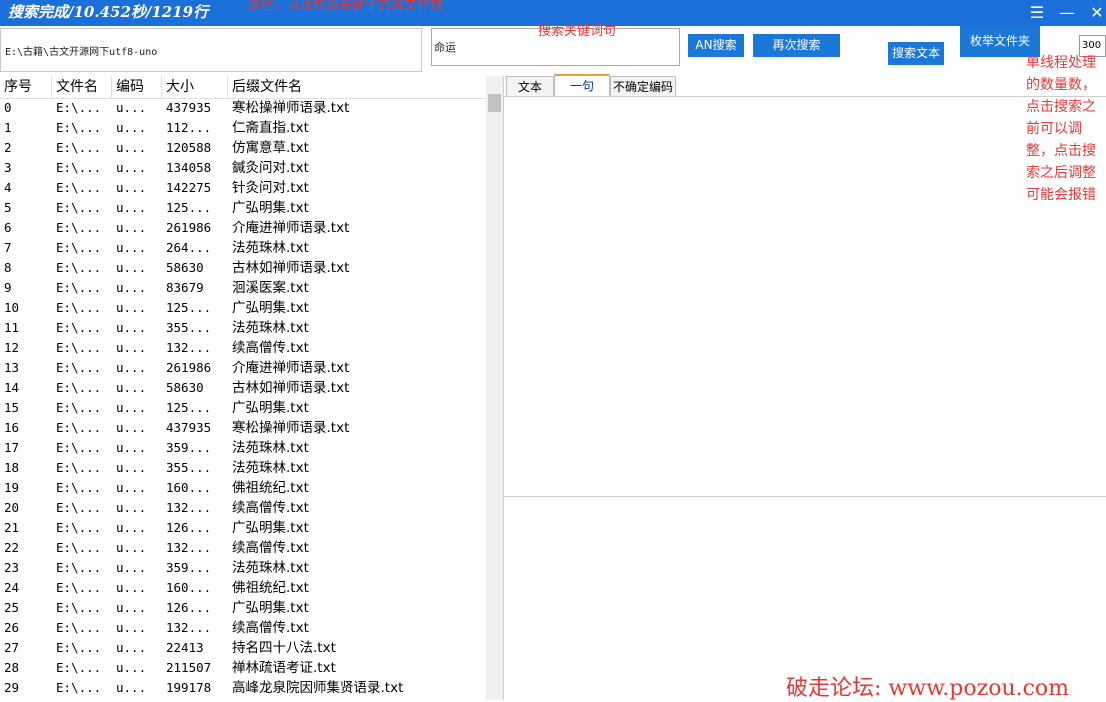 The image size is (1106, 702). I want to click on table-cell: 介庵进禅师语录.txt, so click(291, 368).